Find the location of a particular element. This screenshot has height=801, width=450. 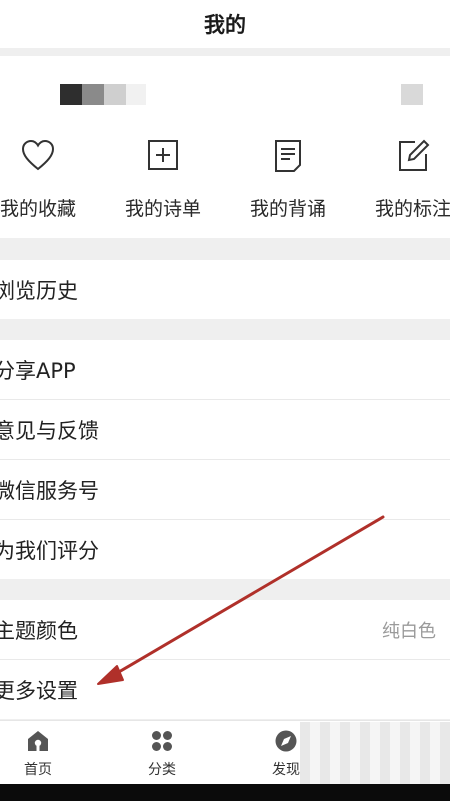

plus-box-icon is located at coordinates (163, 155).